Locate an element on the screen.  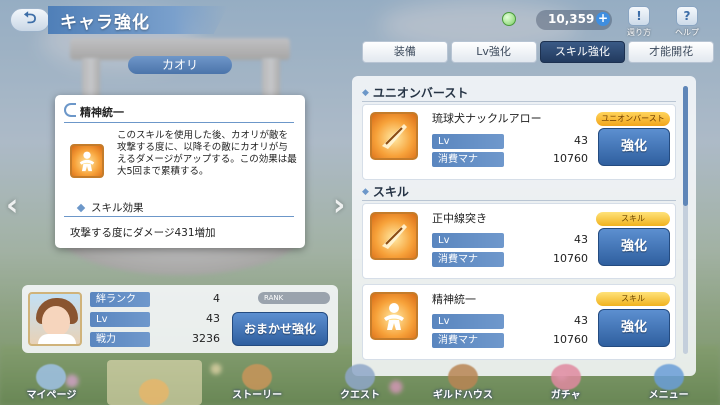
nav-menu: メニュー is located at coordinates (668, 381).